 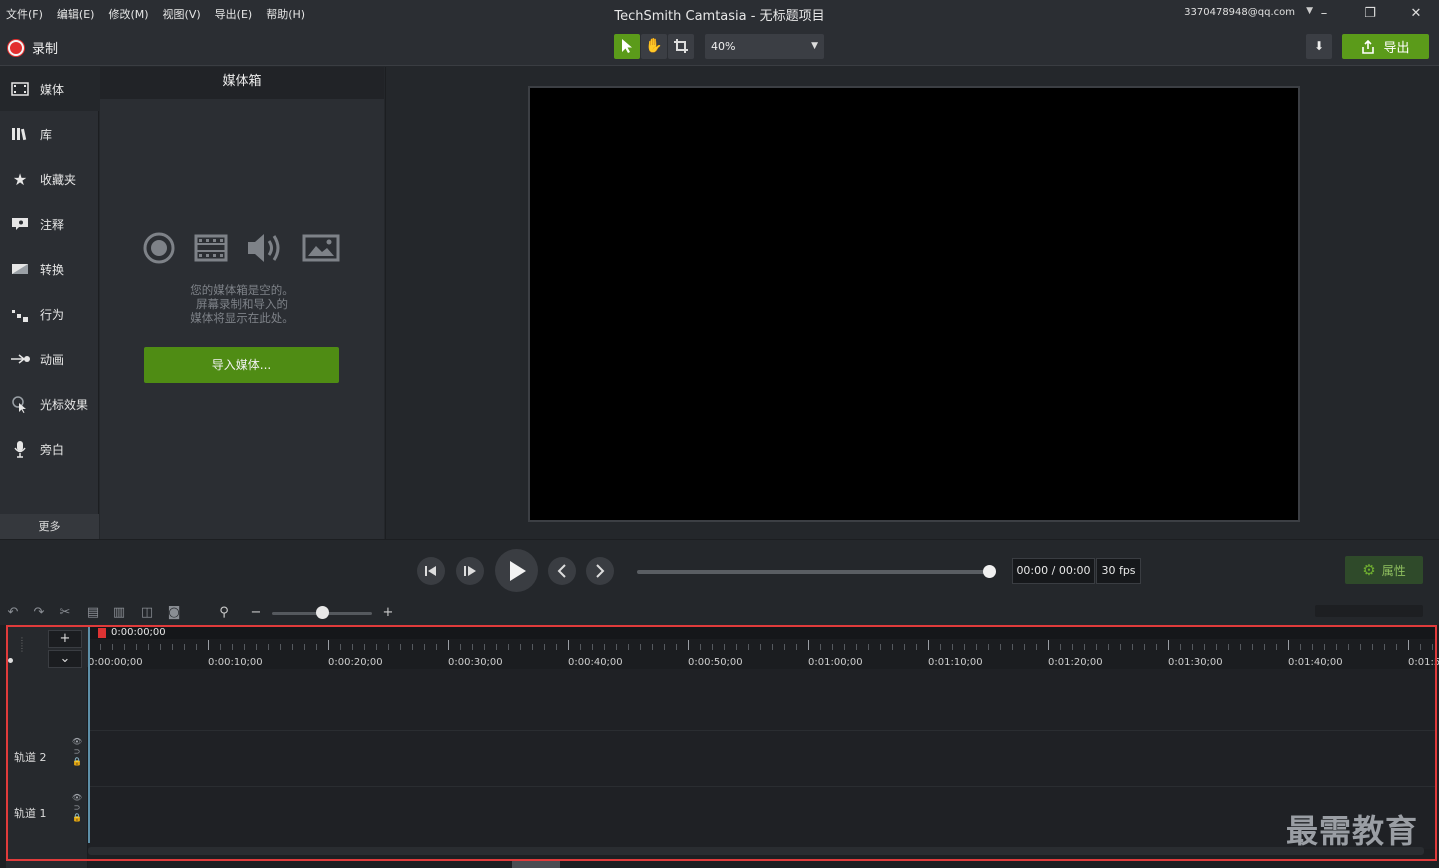 What do you see at coordinates (285, 14) in the screenshot?
I see `menu-help: 帮助(H)` at bounding box center [285, 14].